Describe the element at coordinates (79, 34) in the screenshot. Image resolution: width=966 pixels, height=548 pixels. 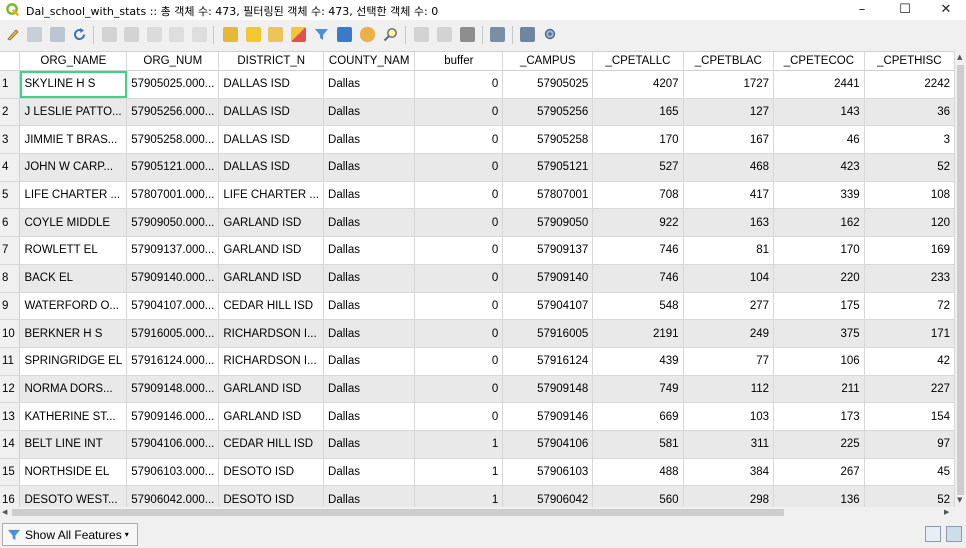
I see `reload-icon` at that location.